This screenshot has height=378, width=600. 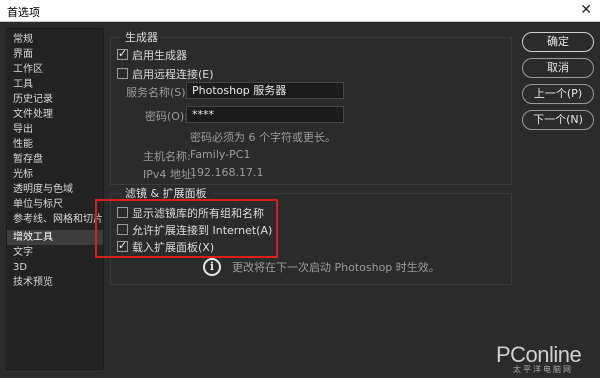 What do you see at coordinates (558, 120) in the screenshot?
I see `next-button: 下一个(N)` at bounding box center [558, 120].